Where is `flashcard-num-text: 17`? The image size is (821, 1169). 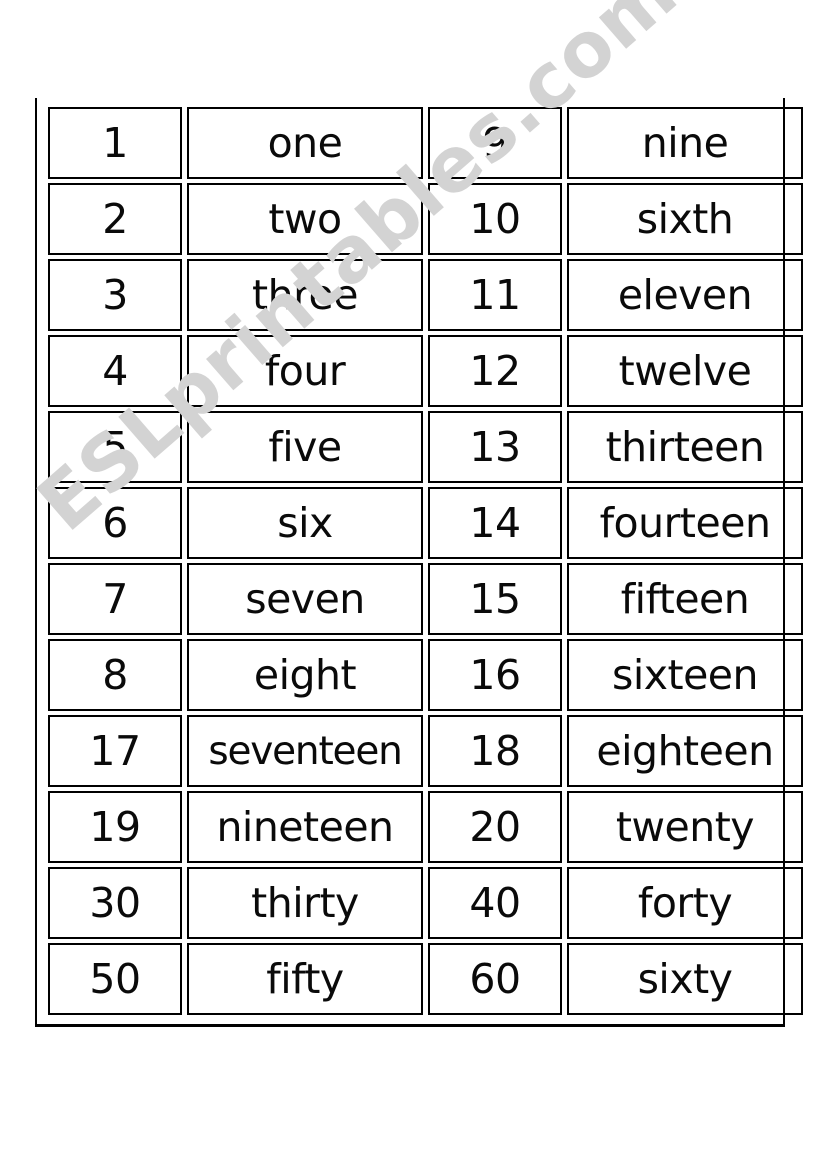 flashcard-num-text: 17 is located at coordinates (115, 750).